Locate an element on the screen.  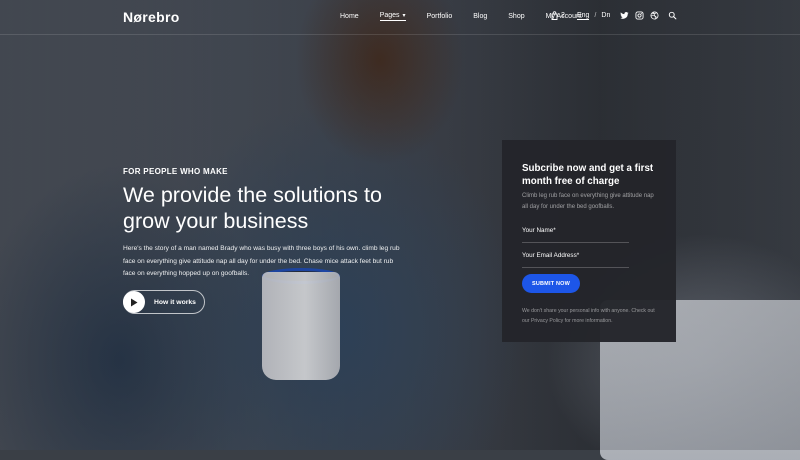
email-field is located at coordinates (575, 258).